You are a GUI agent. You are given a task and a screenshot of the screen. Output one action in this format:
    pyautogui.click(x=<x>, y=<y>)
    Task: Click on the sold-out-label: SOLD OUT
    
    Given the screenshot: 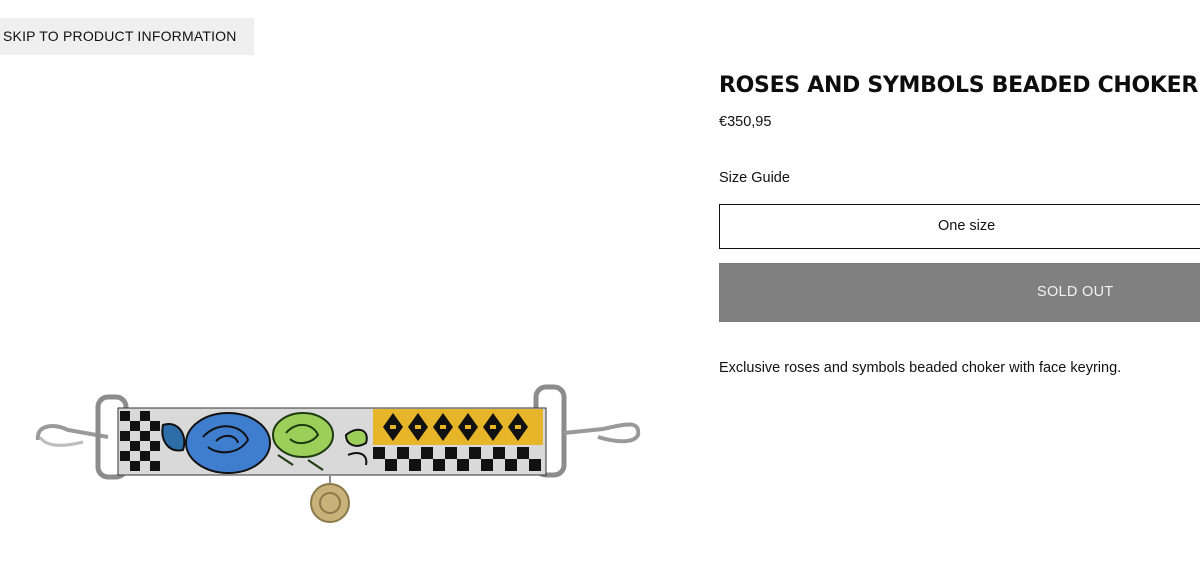 What is the action you would take?
    pyautogui.click(x=1075, y=292)
    